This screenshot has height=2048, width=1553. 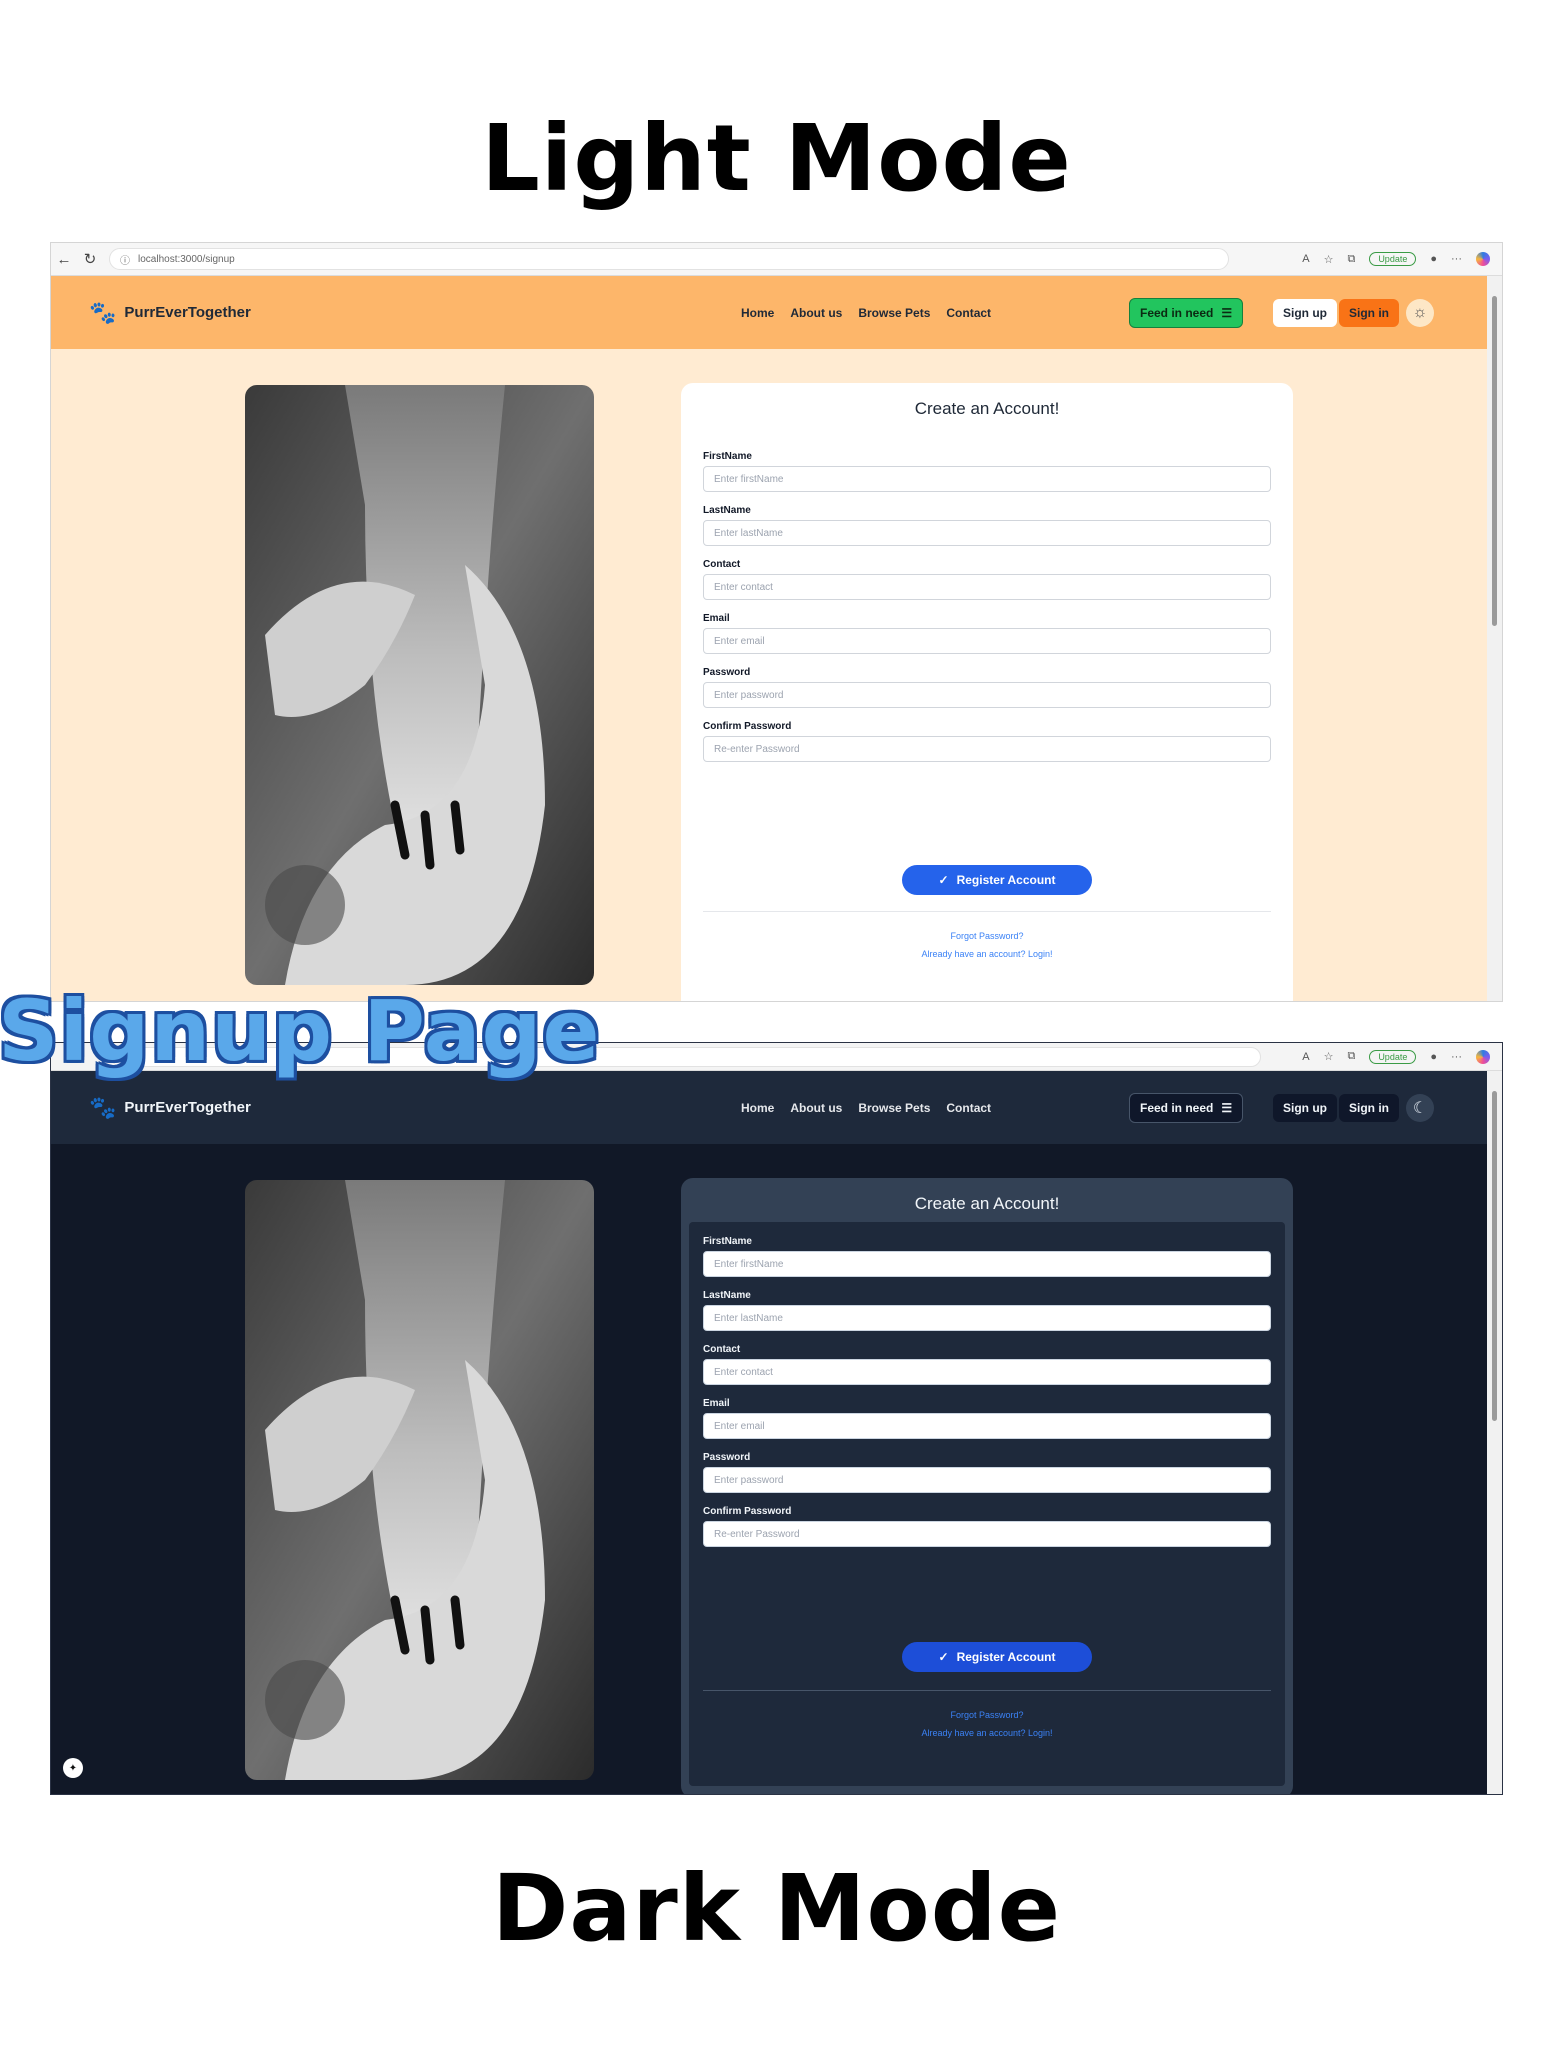 What do you see at coordinates (64, 259) in the screenshot?
I see `back-icon: ←` at bounding box center [64, 259].